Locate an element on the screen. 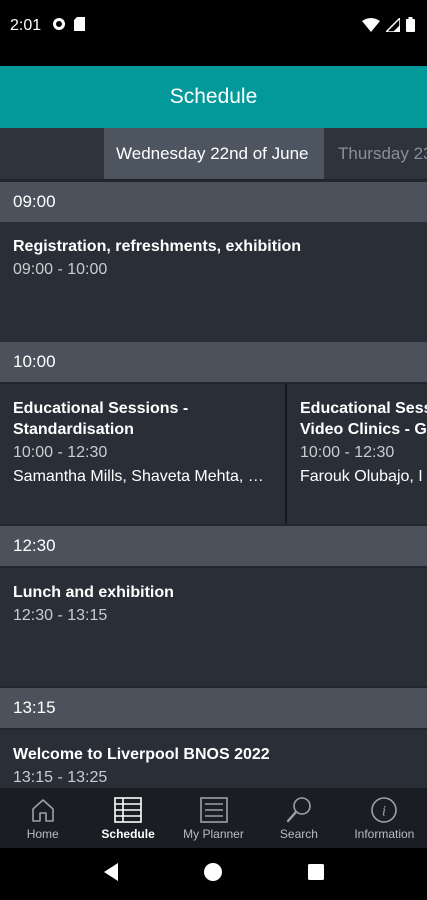  recents-icon is located at coordinates (316, 874).